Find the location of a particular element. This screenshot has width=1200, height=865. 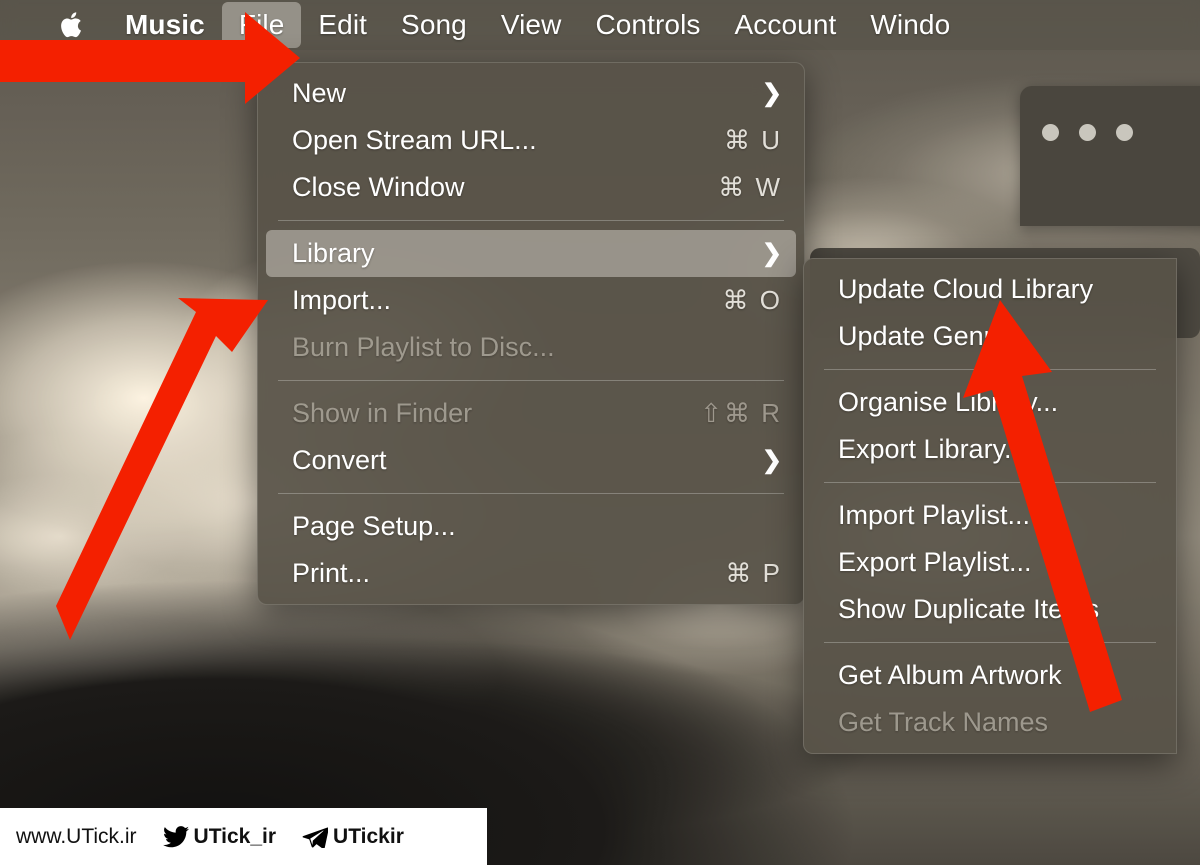

window-traffic-lights is located at coordinates (1087, 132).